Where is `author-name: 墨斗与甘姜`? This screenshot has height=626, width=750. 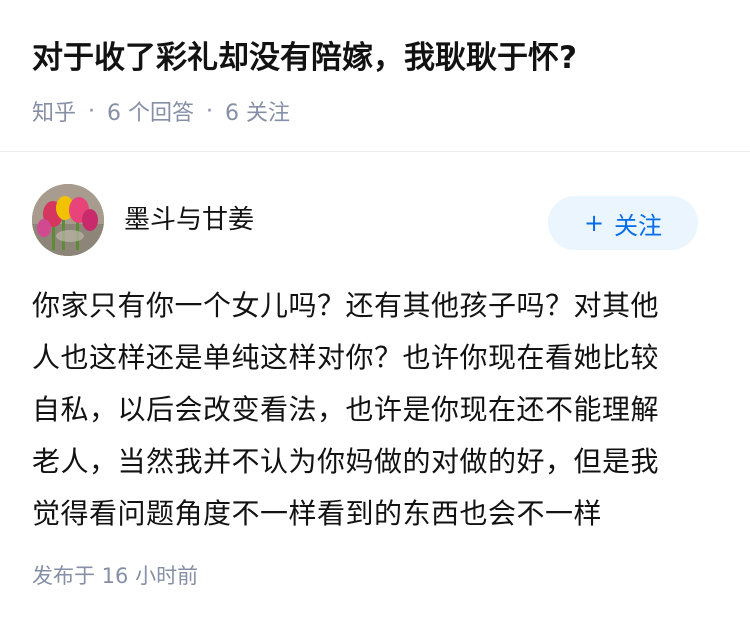
author-name: 墨斗与甘姜 is located at coordinates (336, 217).